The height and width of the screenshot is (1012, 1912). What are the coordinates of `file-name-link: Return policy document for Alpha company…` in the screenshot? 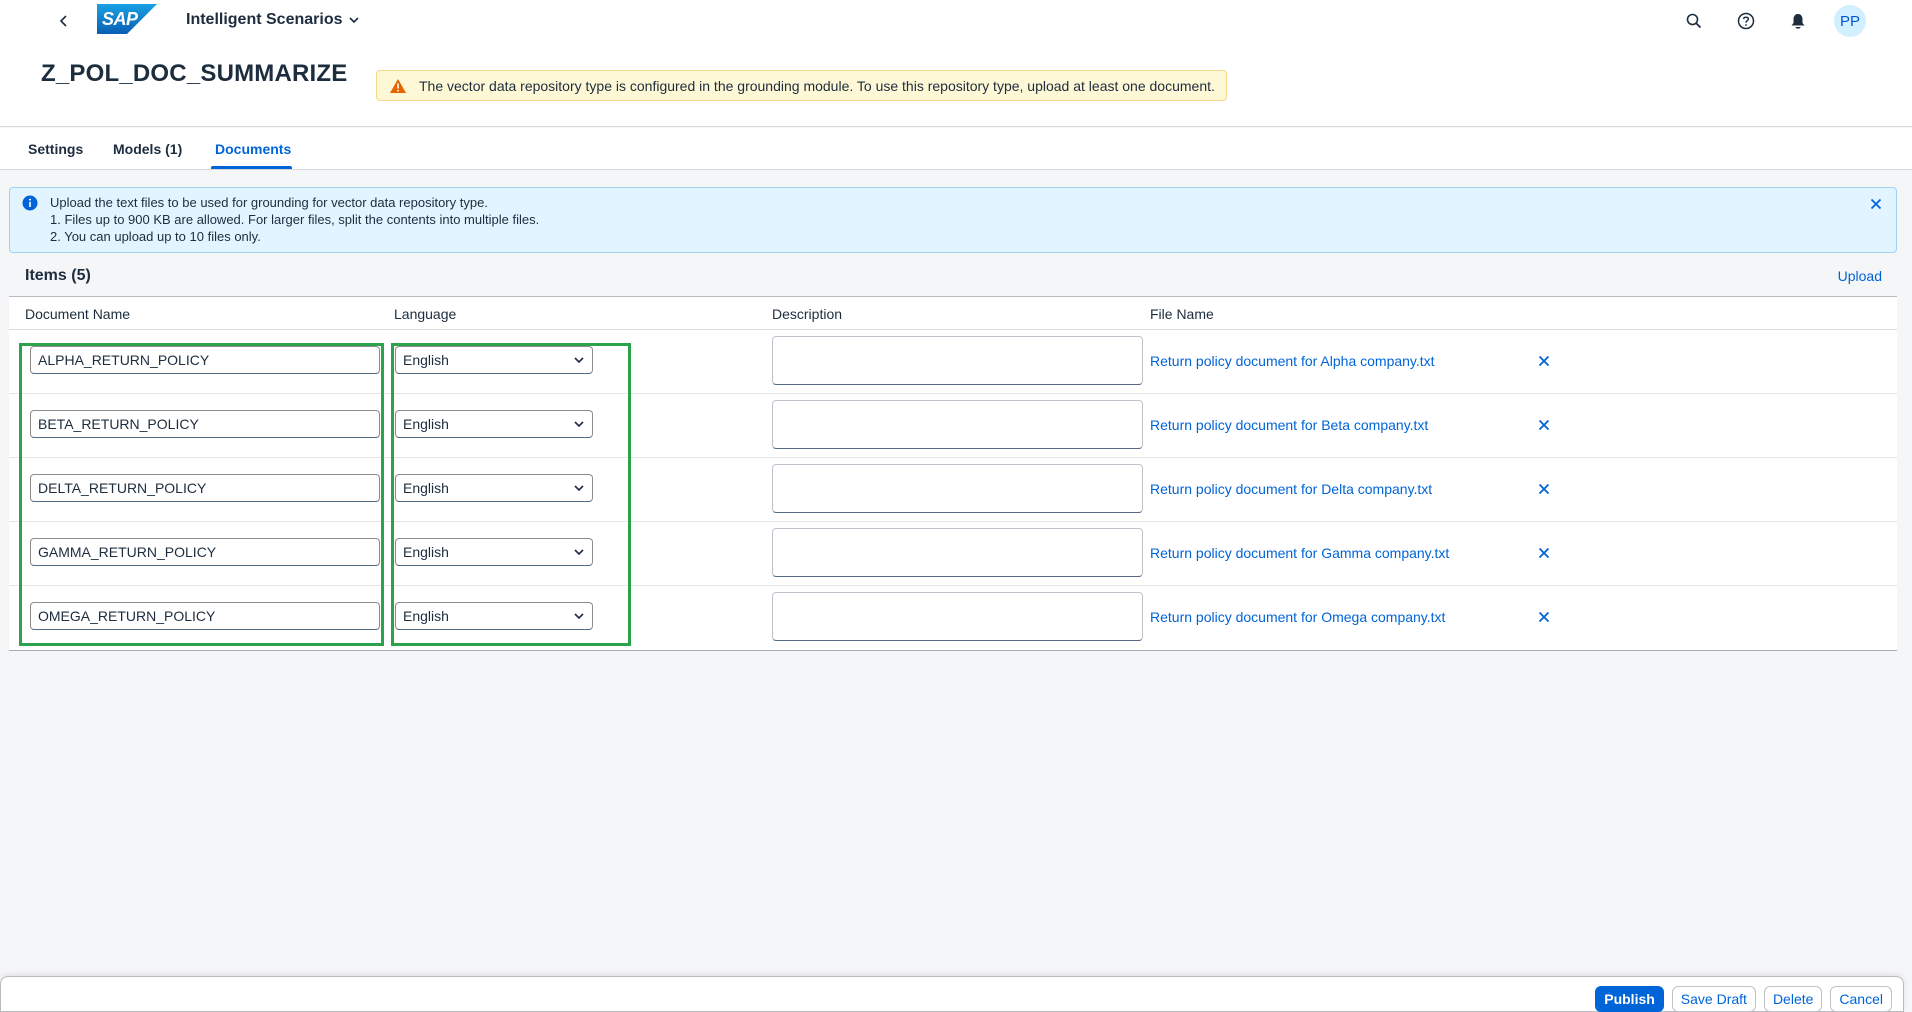 It's located at (1292, 361).